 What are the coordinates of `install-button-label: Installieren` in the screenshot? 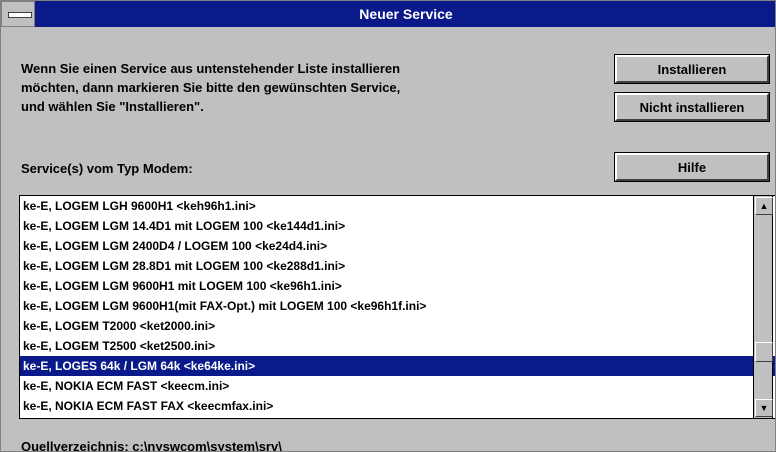 It's located at (692, 69).